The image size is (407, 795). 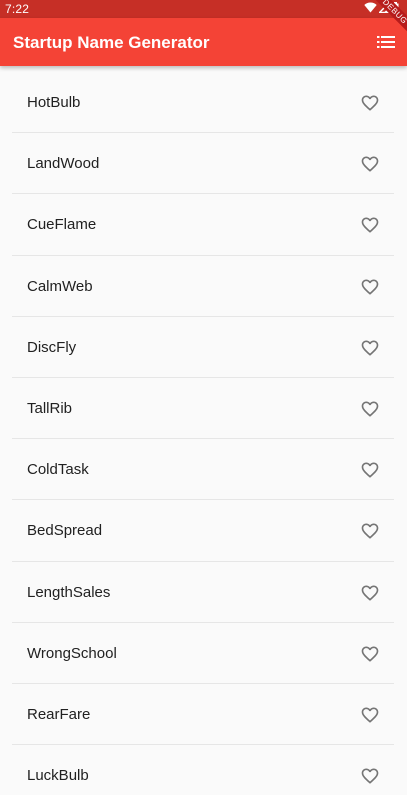 I want to click on list-item: CueFlame, so click(x=203, y=225).